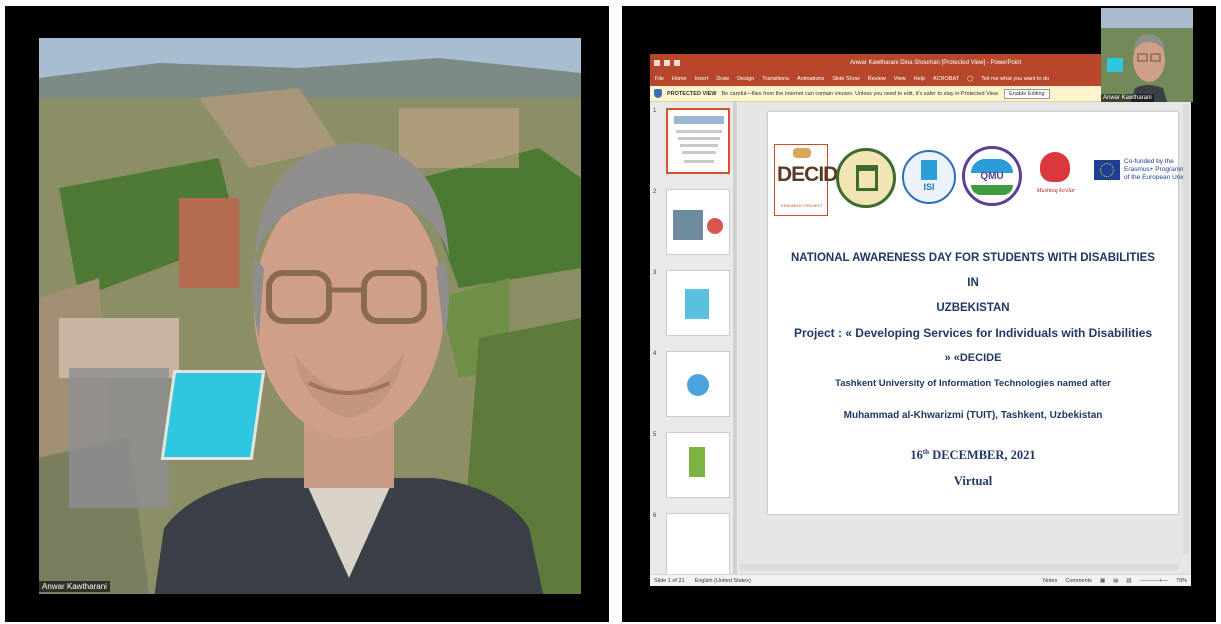 The image size is (1221, 624). Describe the element at coordinates (1149, 161) in the screenshot. I see `eu-caption-line: Co-funded by the` at that location.